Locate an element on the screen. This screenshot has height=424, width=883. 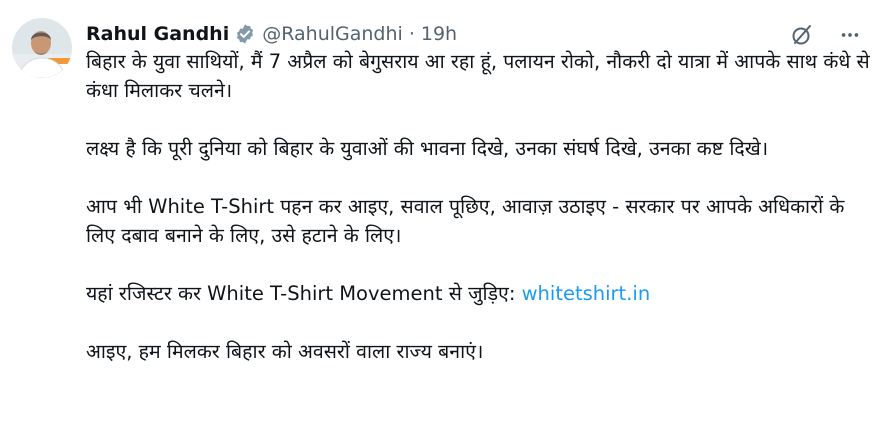
more-icon is located at coordinates (850, 35).